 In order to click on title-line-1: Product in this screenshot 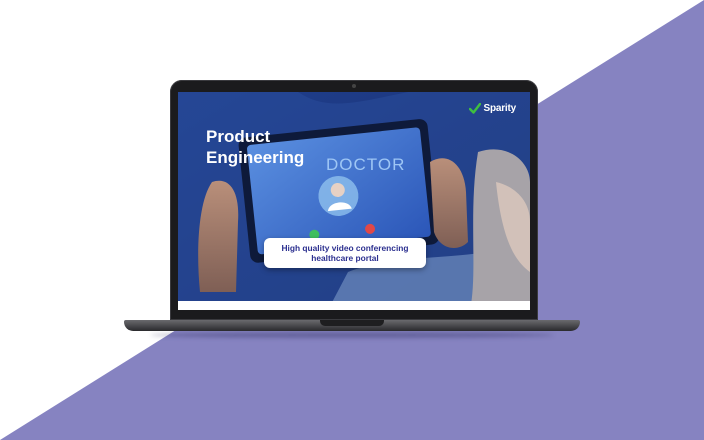, I will do `click(238, 136)`.